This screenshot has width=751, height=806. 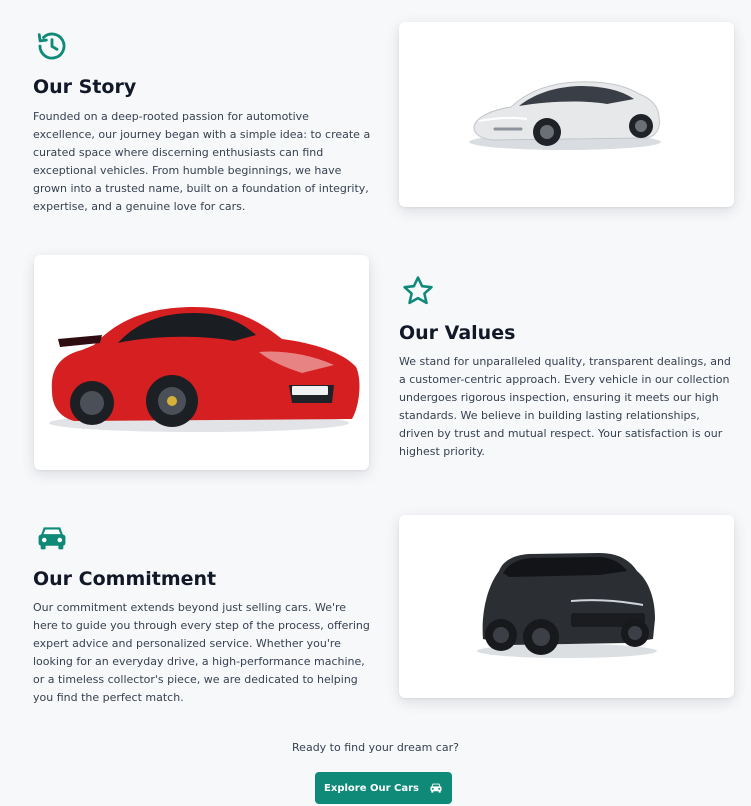 I want to click on explore-button-label: Explore Our Cars, so click(x=371, y=788).